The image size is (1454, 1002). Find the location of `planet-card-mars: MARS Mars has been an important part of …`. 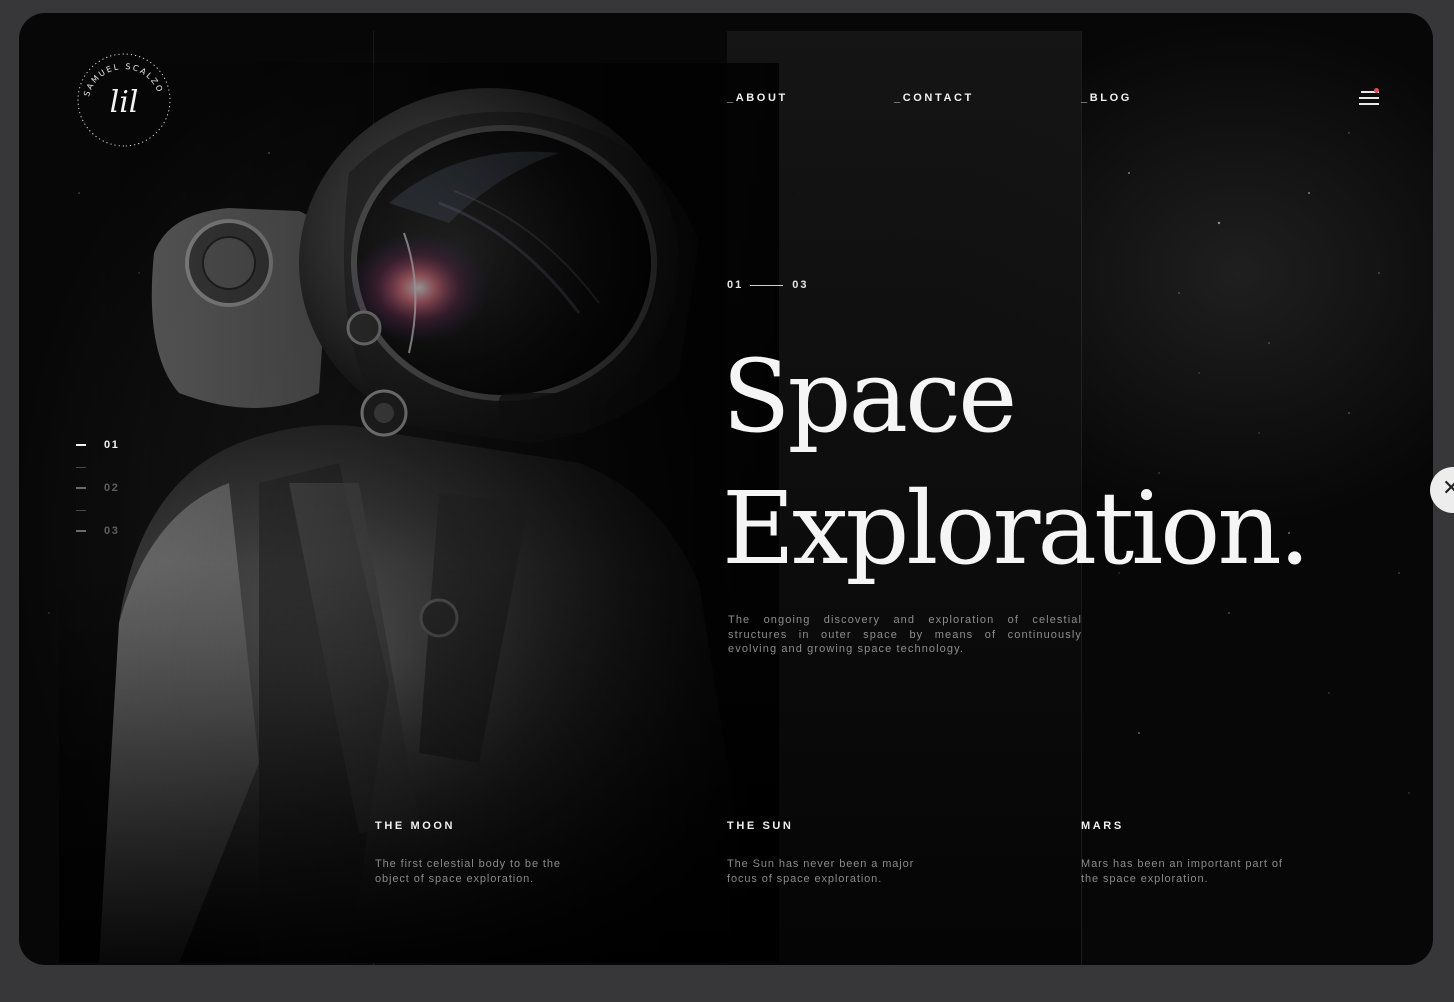

planet-card-mars: MARS Mars has been an important part of … is located at coordinates (1201, 853).